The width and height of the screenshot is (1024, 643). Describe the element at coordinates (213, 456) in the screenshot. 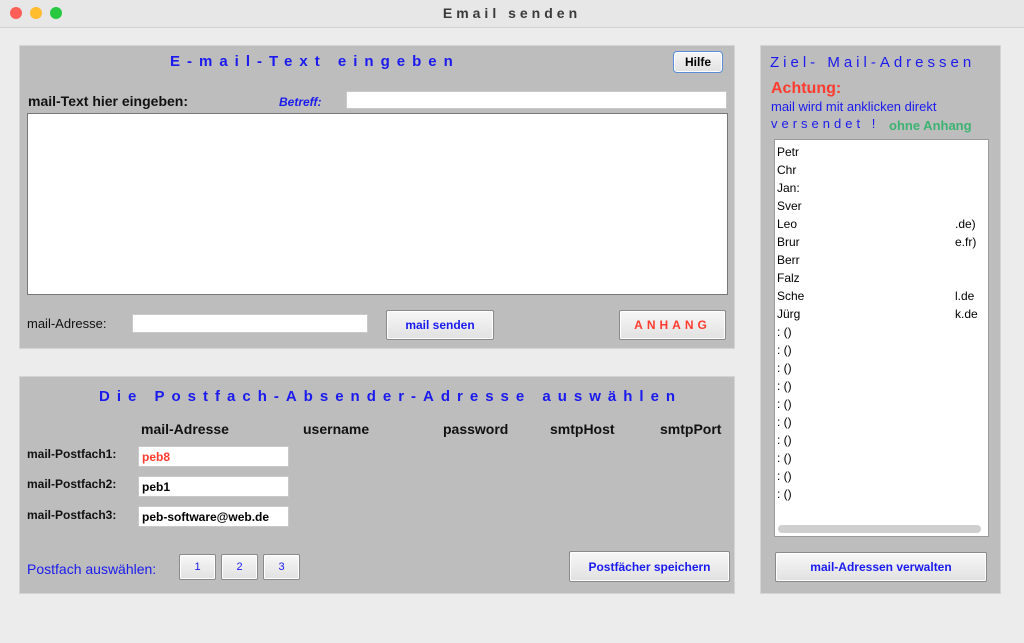

I see `mailbox1-address-input: peb8` at that location.